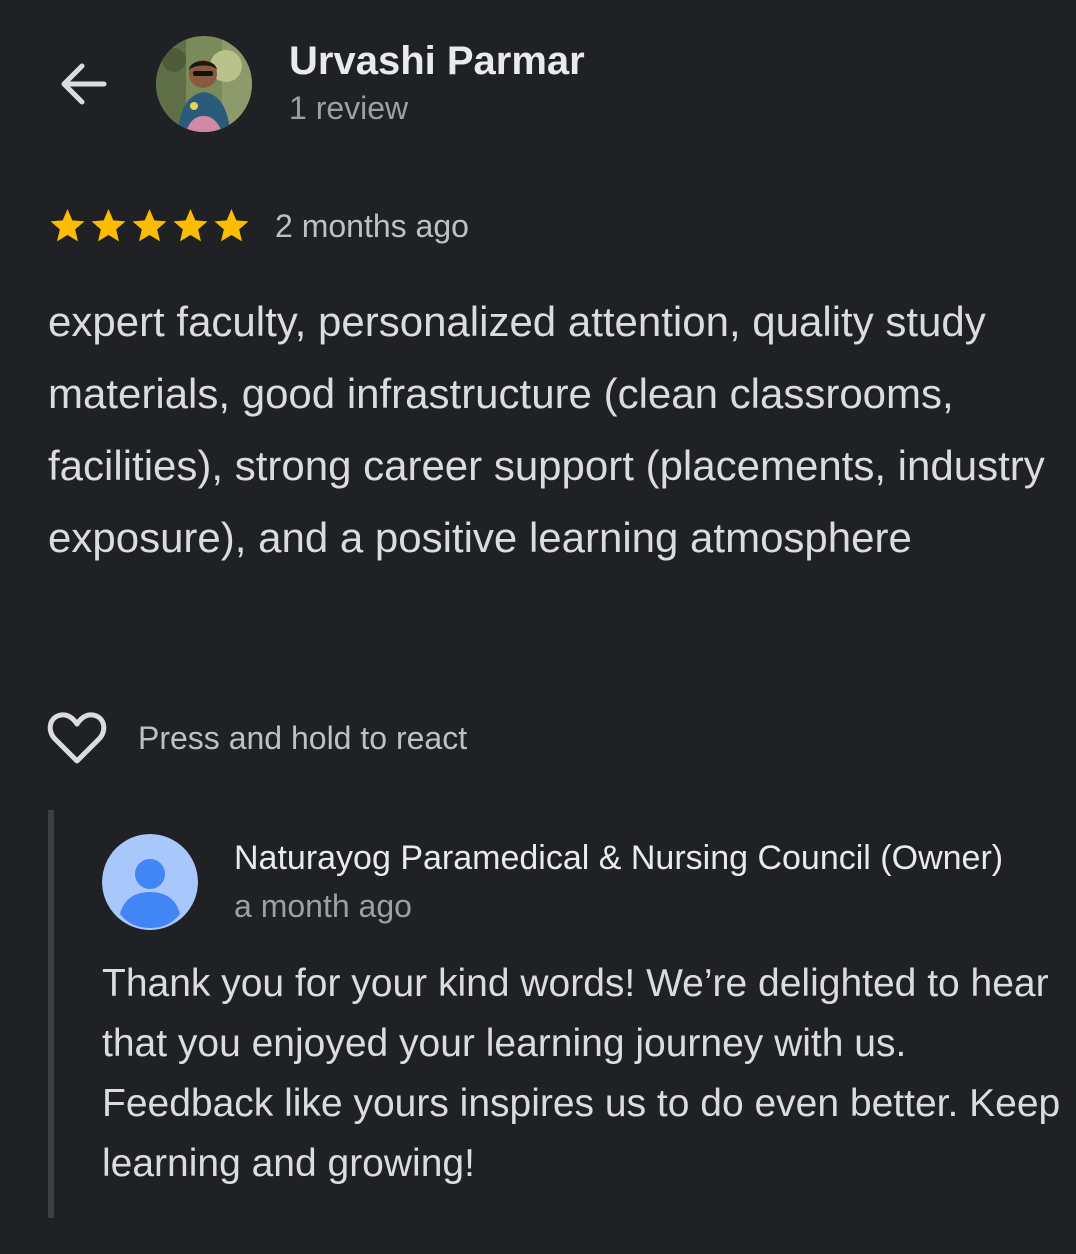 The height and width of the screenshot is (1254, 1076). Describe the element at coordinates (349, 108) in the screenshot. I see `review-count: 1 review` at that location.